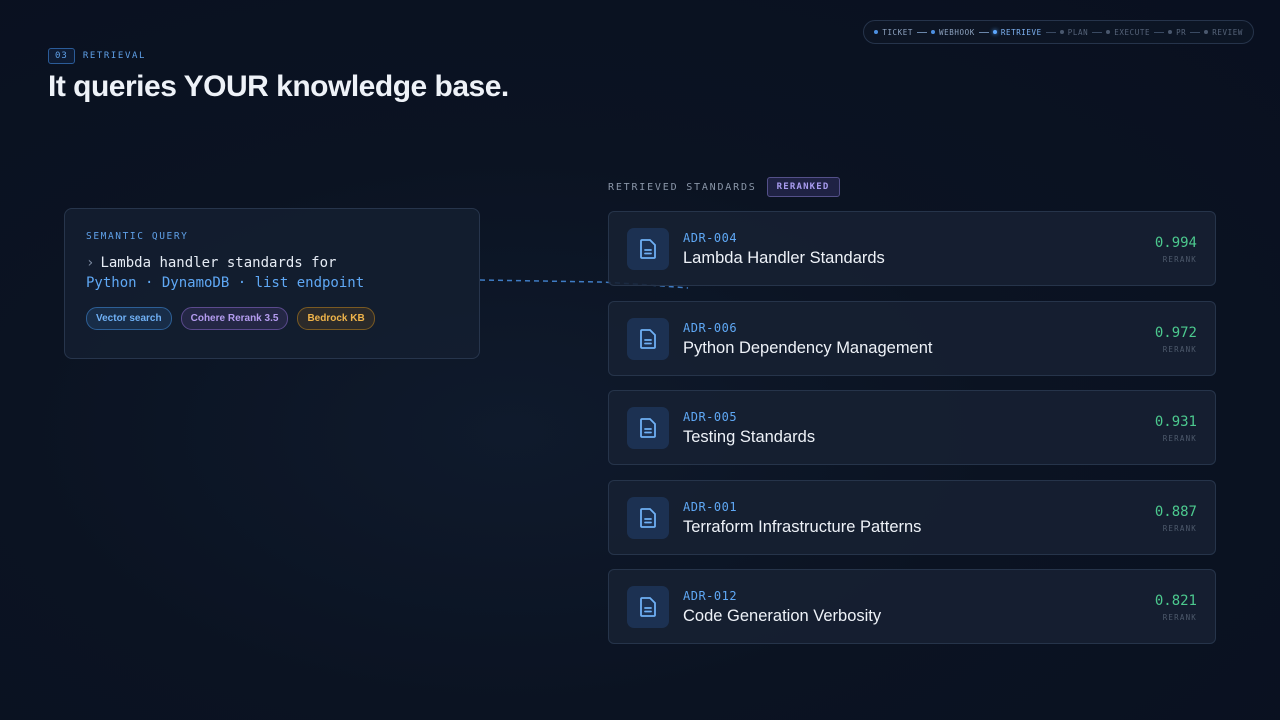 Image resolution: width=1280 pixels, height=720 pixels. I want to click on rerank-score: 0.887, so click(1175, 511).